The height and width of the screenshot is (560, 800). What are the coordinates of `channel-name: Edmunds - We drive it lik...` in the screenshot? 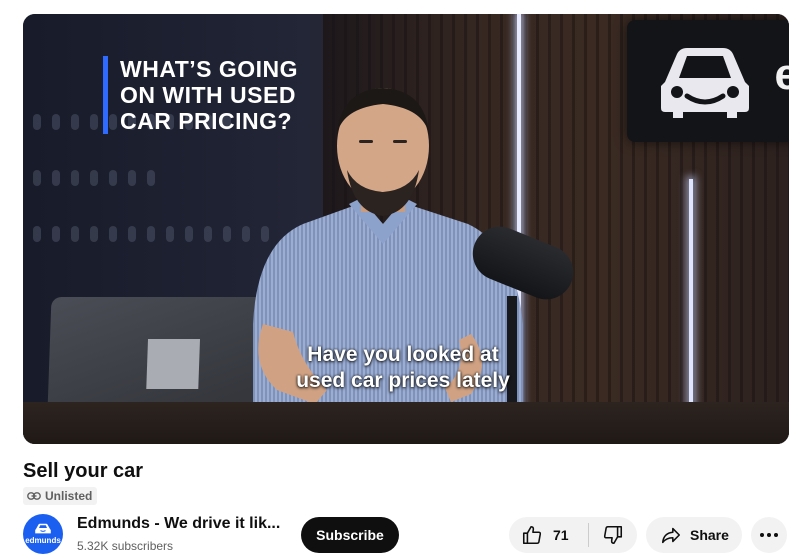 It's located at (178, 524).